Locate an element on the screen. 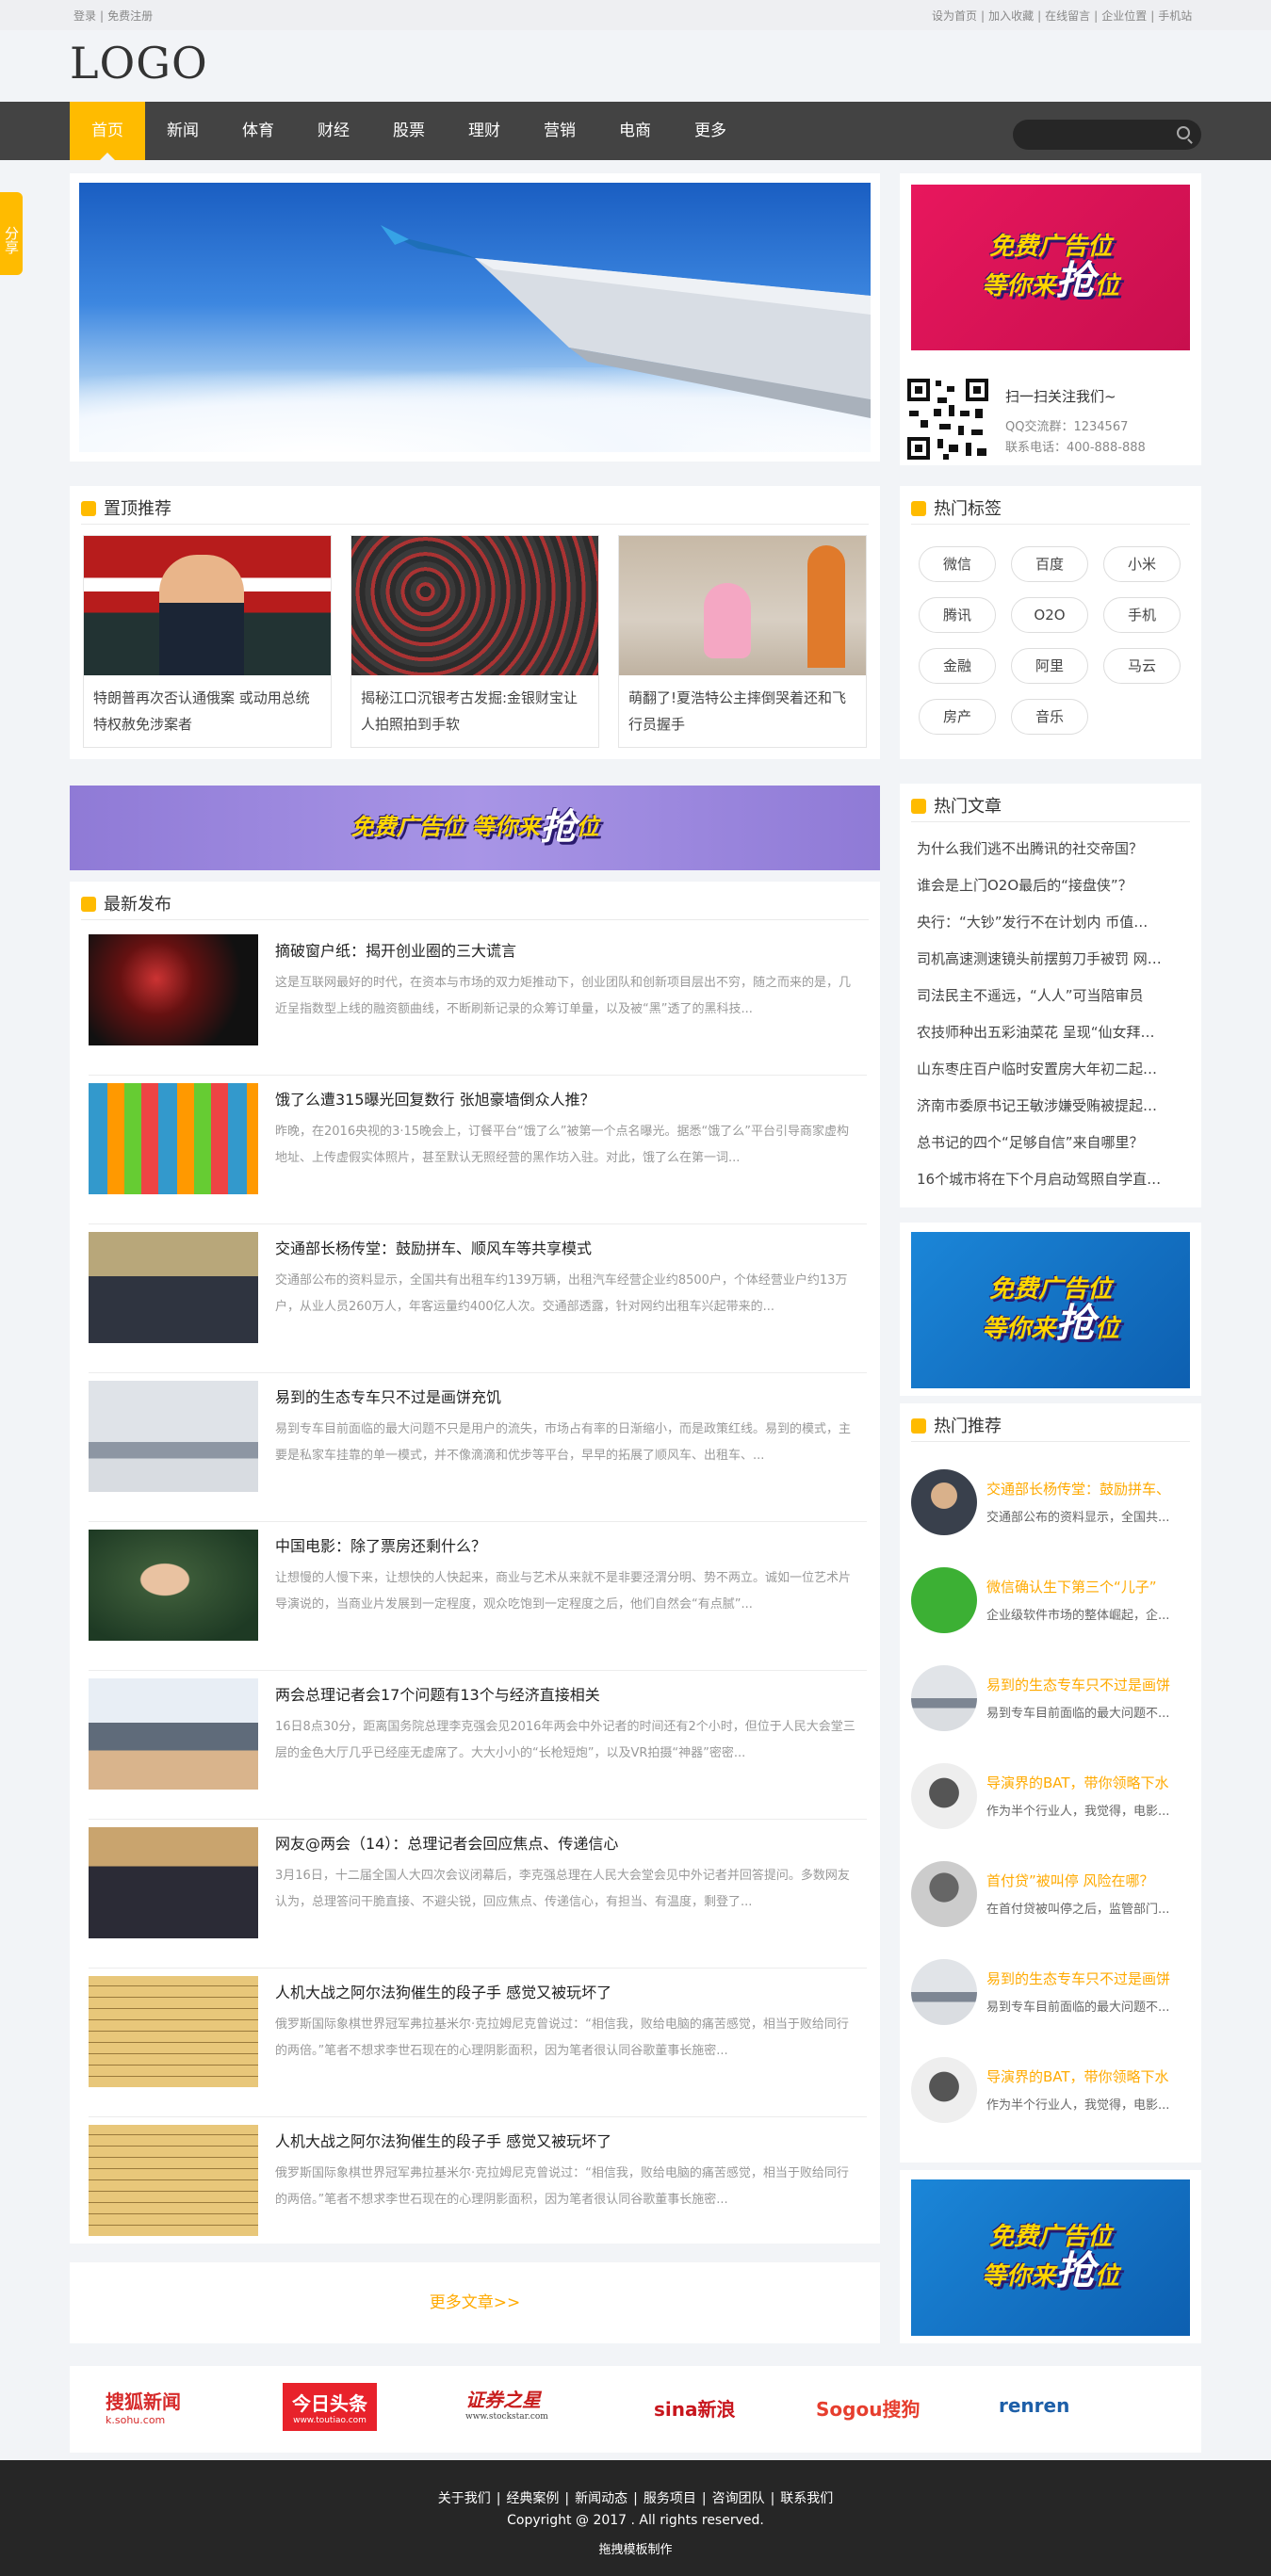 The image size is (1271, 2576). tag-item: 马云 is located at coordinates (1142, 666).